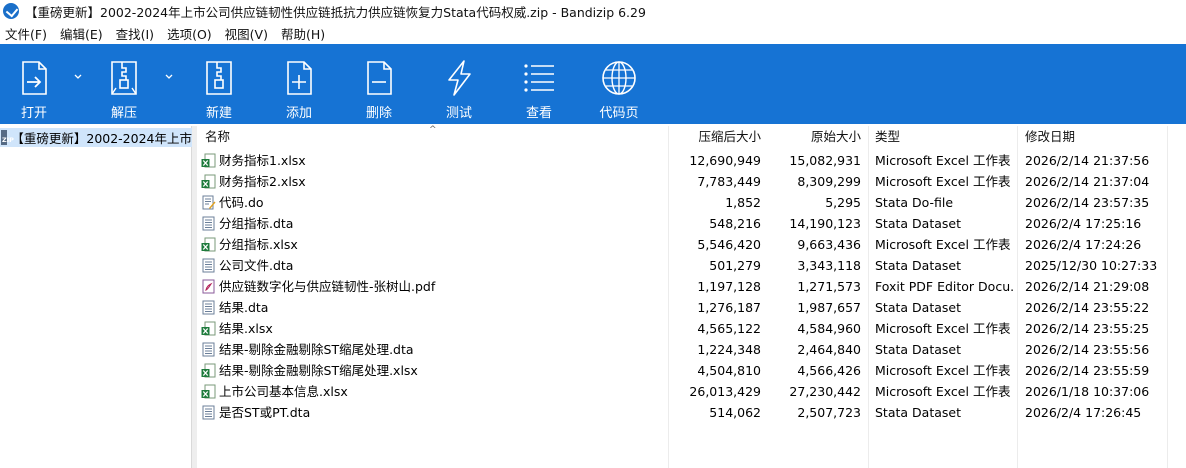 The image size is (1186, 468). What do you see at coordinates (829, 328) in the screenshot?
I see `file-original-size: 4,584,960` at bounding box center [829, 328].